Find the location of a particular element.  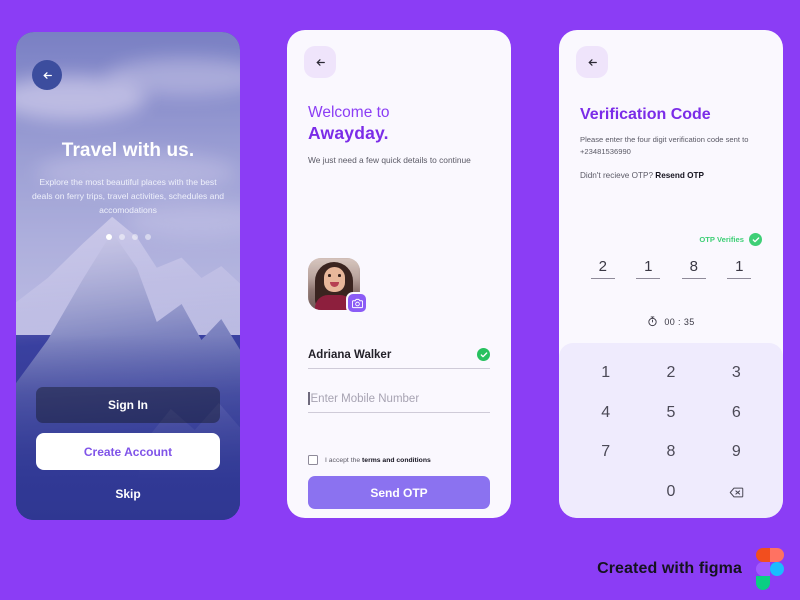

keypad-key-9: 9 is located at coordinates (736, 453).